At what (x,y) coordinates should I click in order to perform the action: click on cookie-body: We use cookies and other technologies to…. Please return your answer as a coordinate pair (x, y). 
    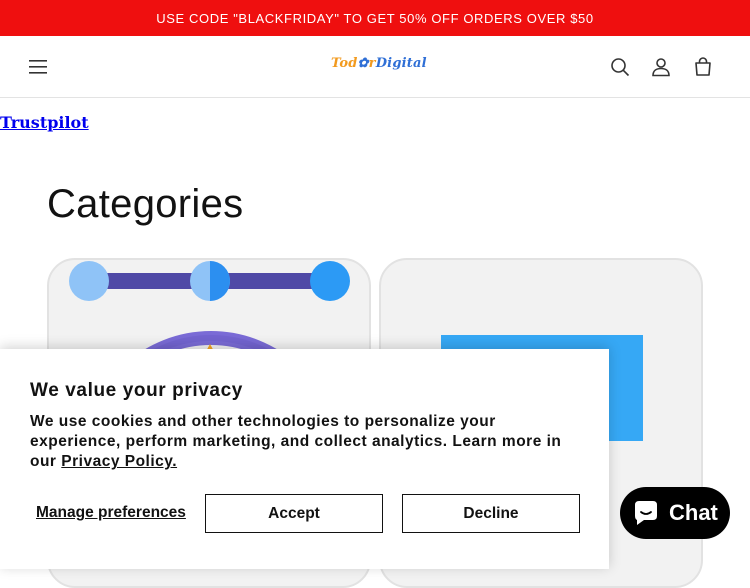
    Looking at the image, I should click on (308, 442).